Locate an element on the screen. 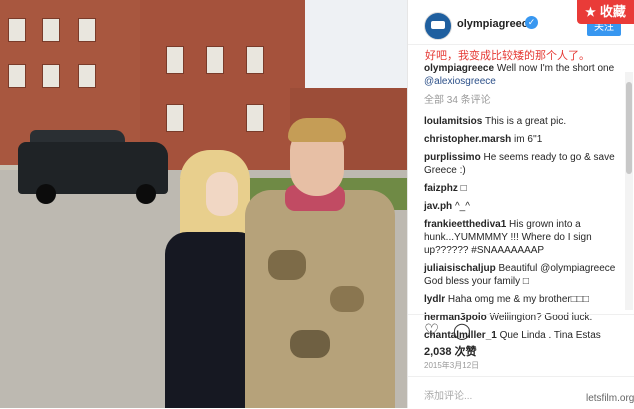 This screenshot has width=634, height=409. comment-icon: ◯ is located at coordinates (462, 331).